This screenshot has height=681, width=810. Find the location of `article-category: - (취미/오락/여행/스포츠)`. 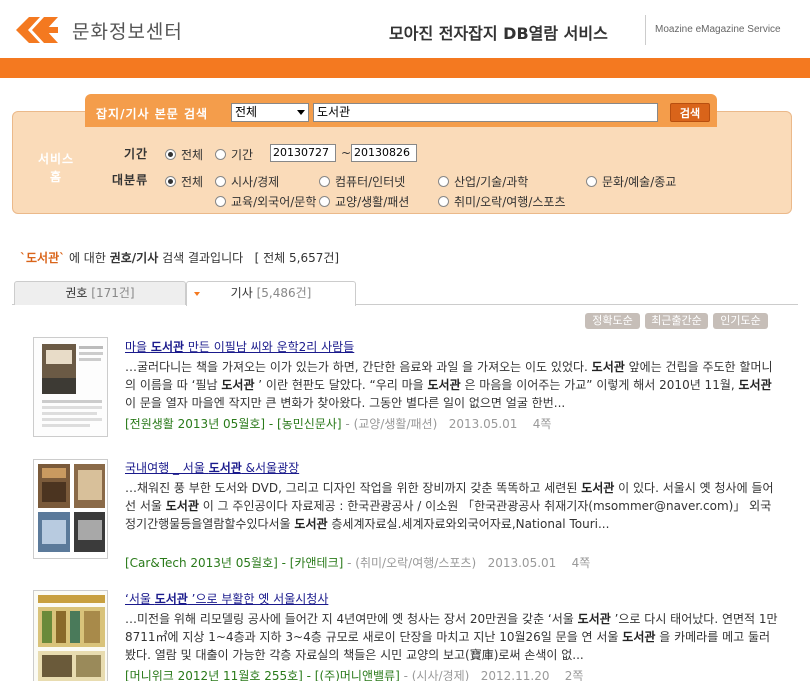

article-category: - (취미/오락/여행/스포츠) is located at coordinates (410, 563).